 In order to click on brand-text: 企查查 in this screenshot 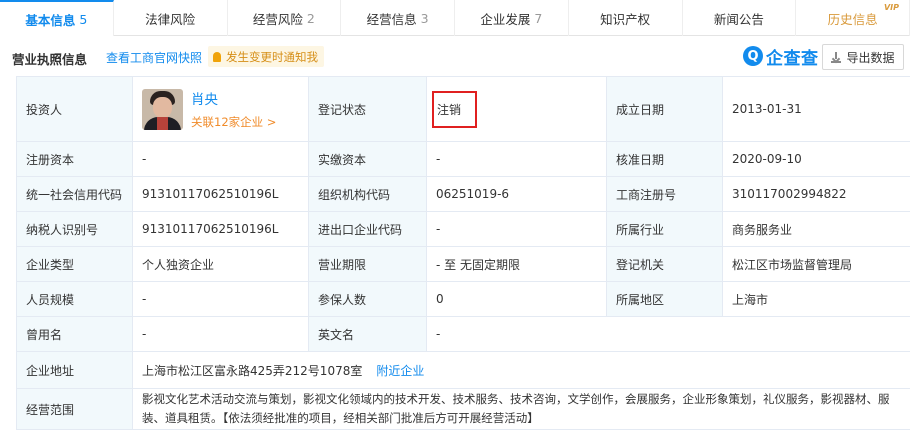, I will do `click(792, 58)`.